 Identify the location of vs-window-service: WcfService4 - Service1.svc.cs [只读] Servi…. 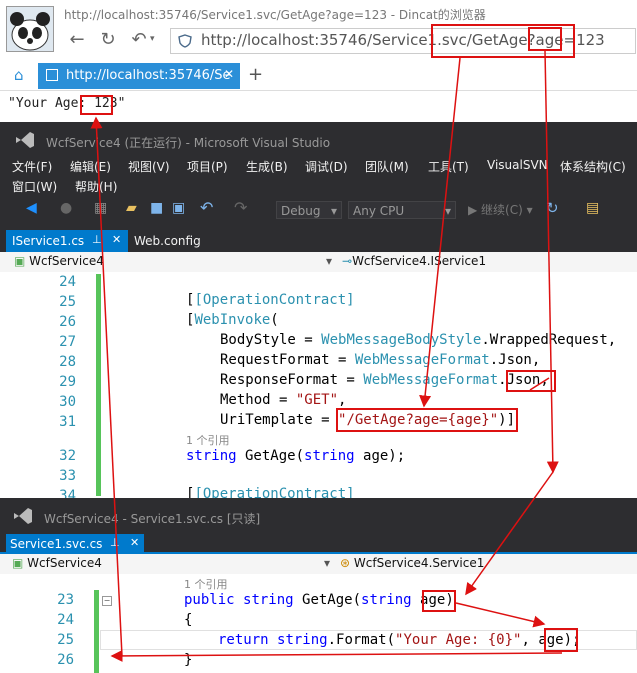
(318, 526).